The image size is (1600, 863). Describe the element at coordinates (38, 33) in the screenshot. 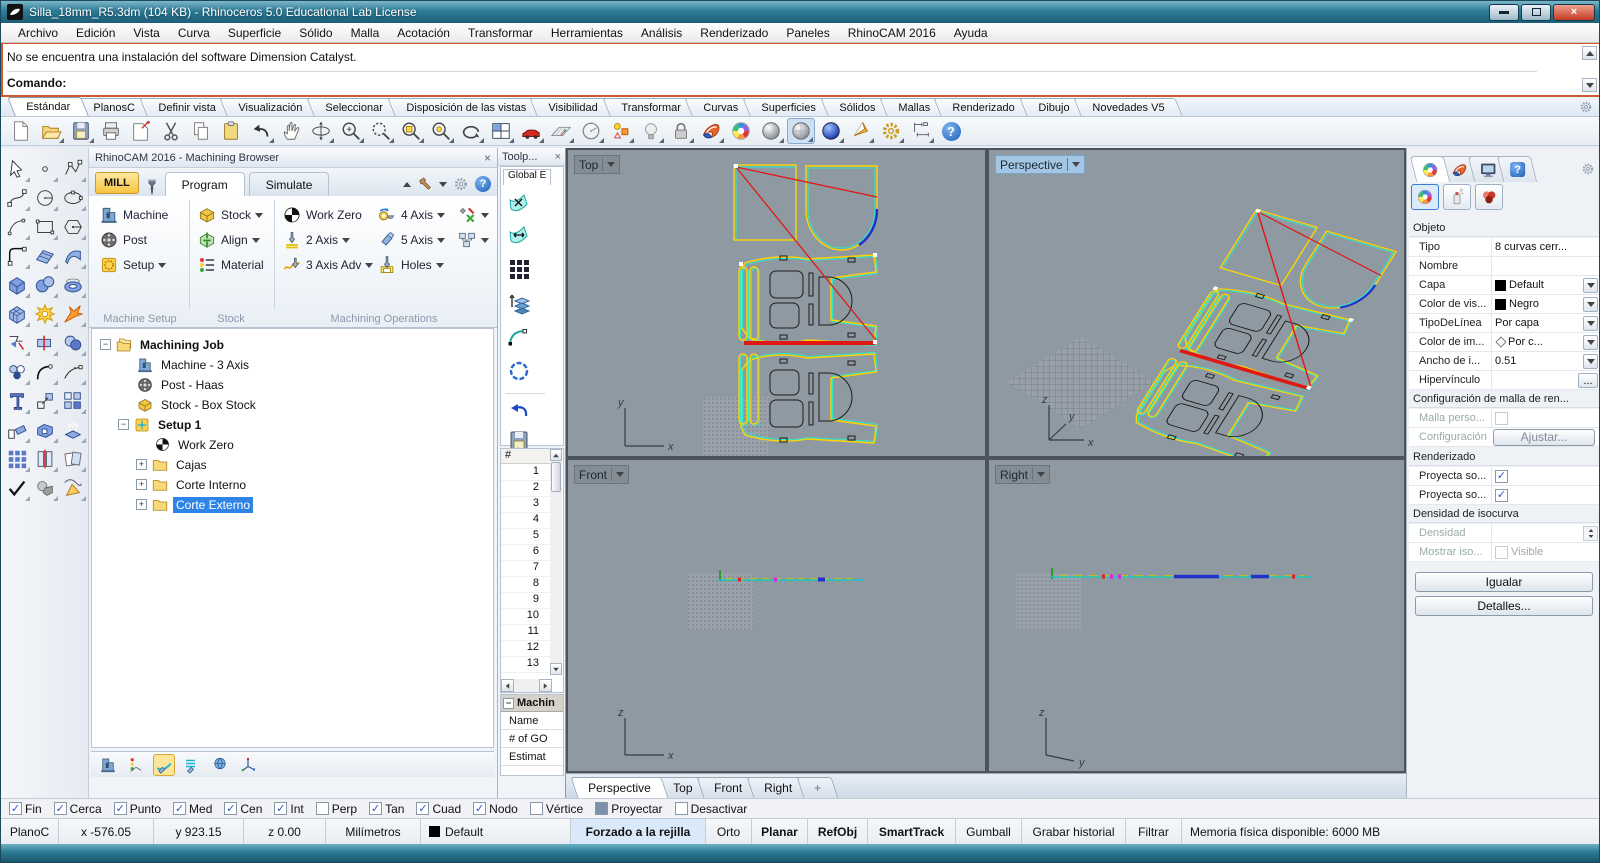

I see `menu-archivo: Archivo` at that location.